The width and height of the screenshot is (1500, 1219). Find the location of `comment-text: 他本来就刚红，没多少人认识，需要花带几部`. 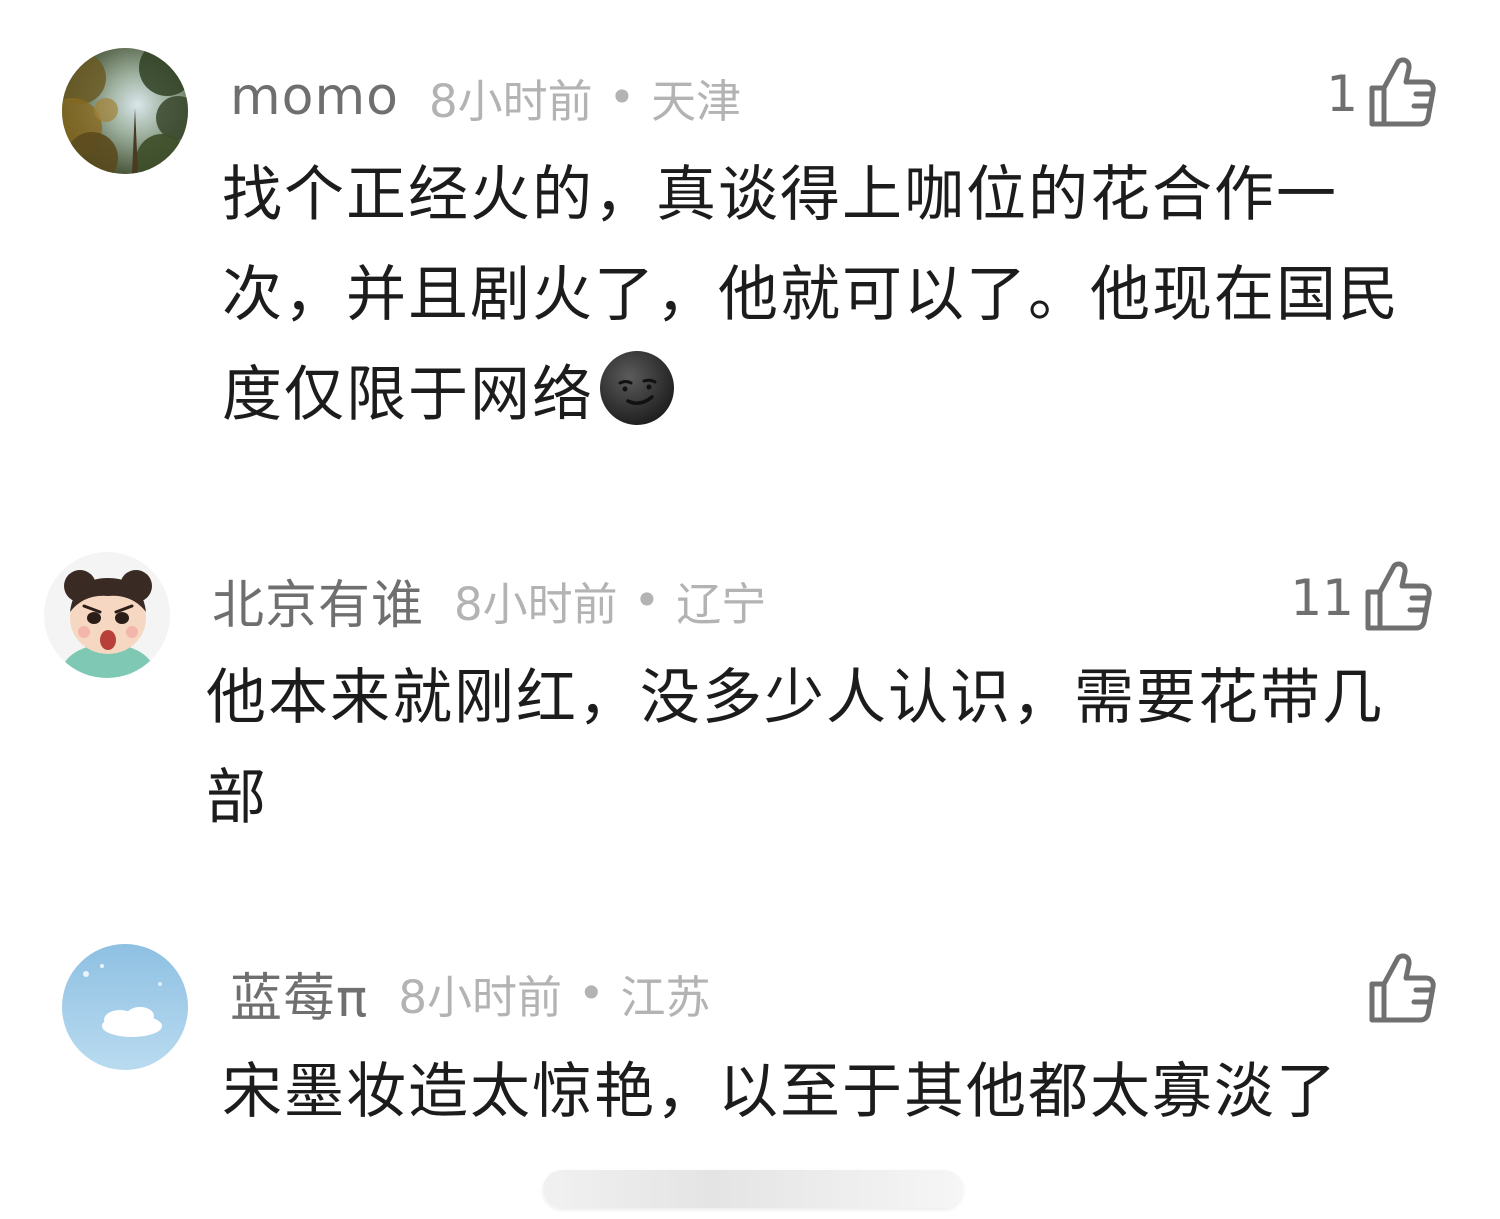

comment-text: 他本来就刚红，没多少人认识，需要花带几部 is located at coordinates (821, 748).